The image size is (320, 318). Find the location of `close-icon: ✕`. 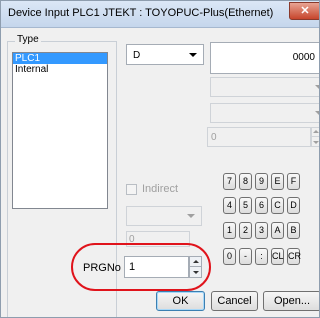

close-icon: ✕ is located at coordinates (305, 11).